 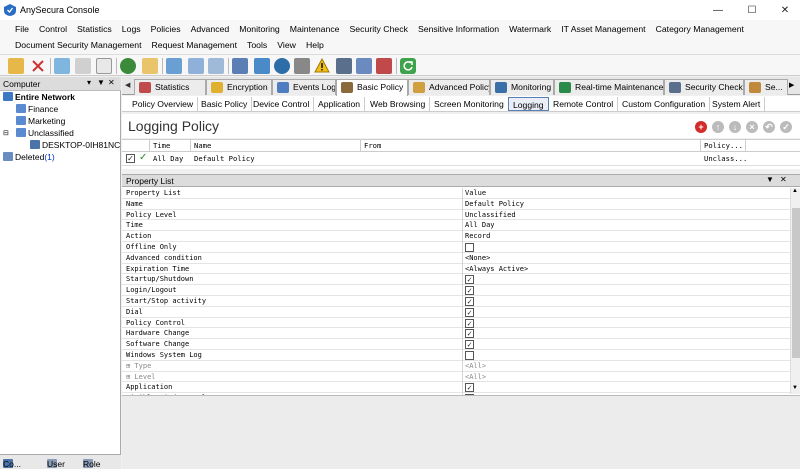 I want to click on import-icon, so click(x=62, y=66).